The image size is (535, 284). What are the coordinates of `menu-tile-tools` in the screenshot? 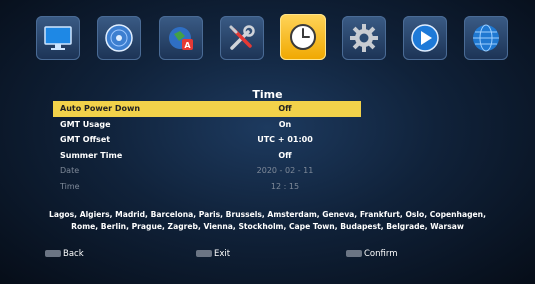 It's located at (242, 38).